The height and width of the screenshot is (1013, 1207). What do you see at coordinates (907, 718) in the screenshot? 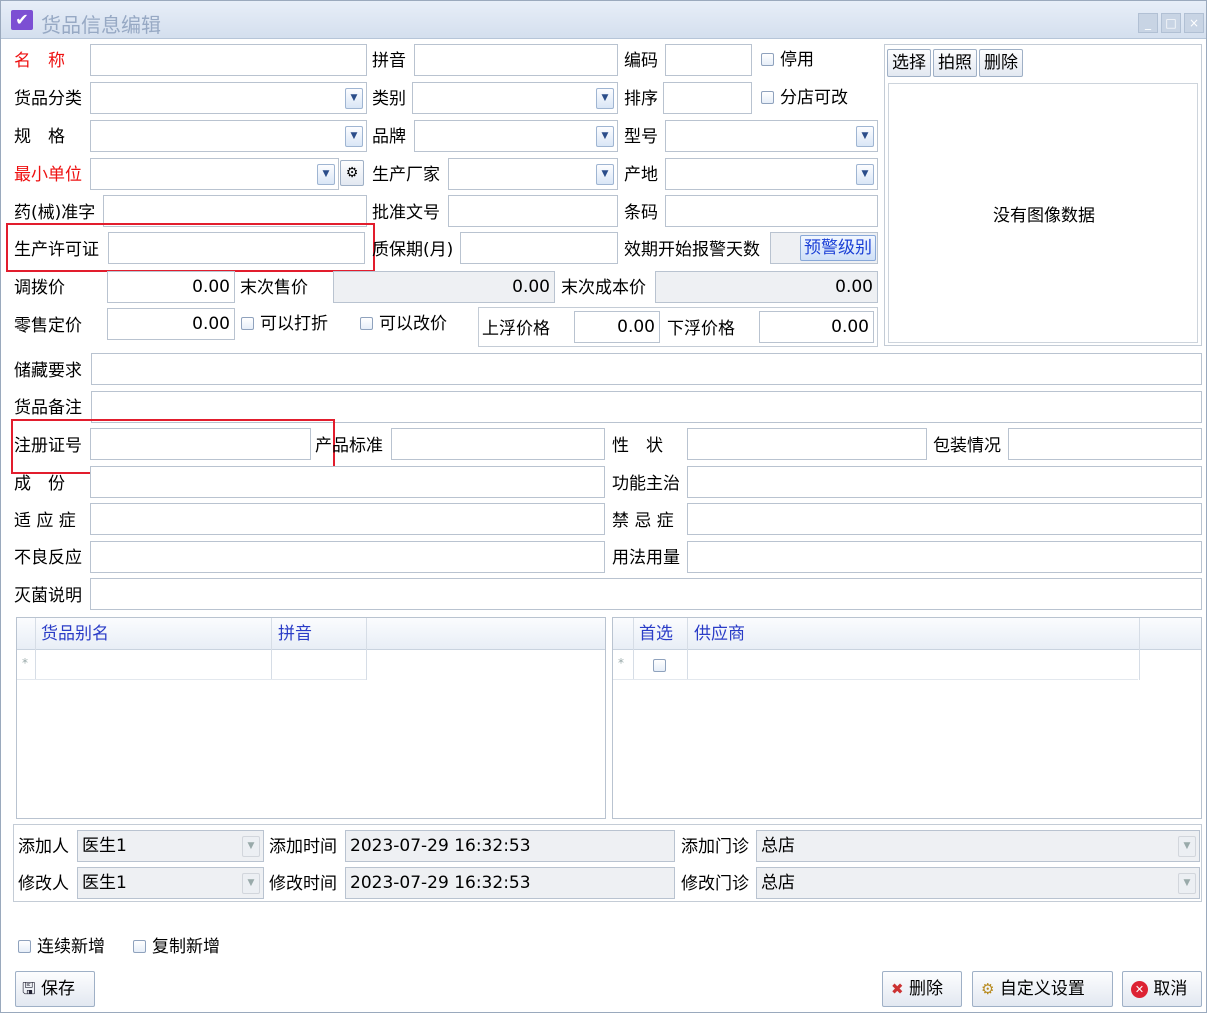
I see `supplier-grid: 首选 供应商 *` at bounding box center [907, 718].